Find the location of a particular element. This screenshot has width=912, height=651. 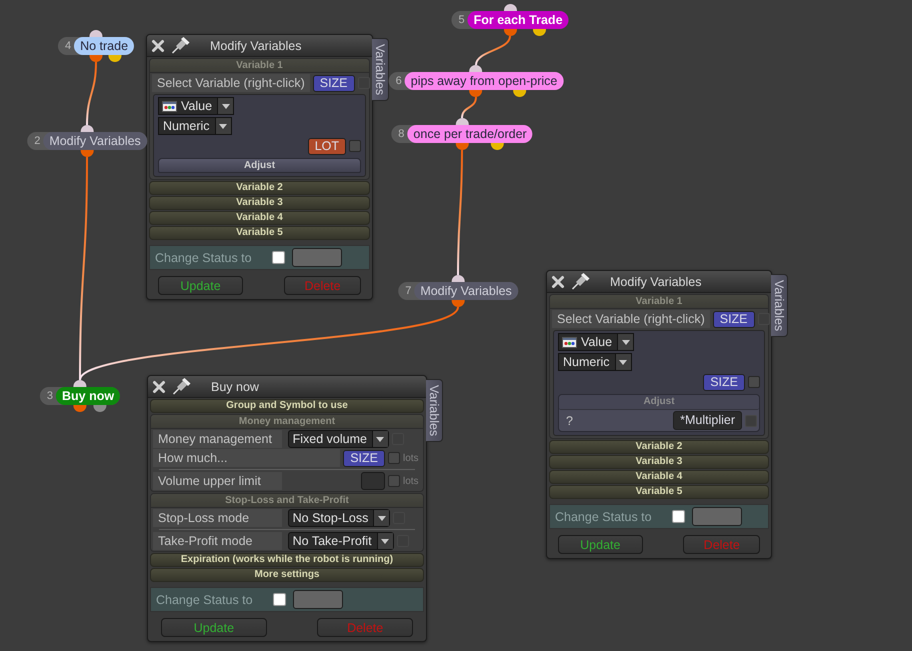

node-label: pips away from open-price is located at coordinates (484, 81).